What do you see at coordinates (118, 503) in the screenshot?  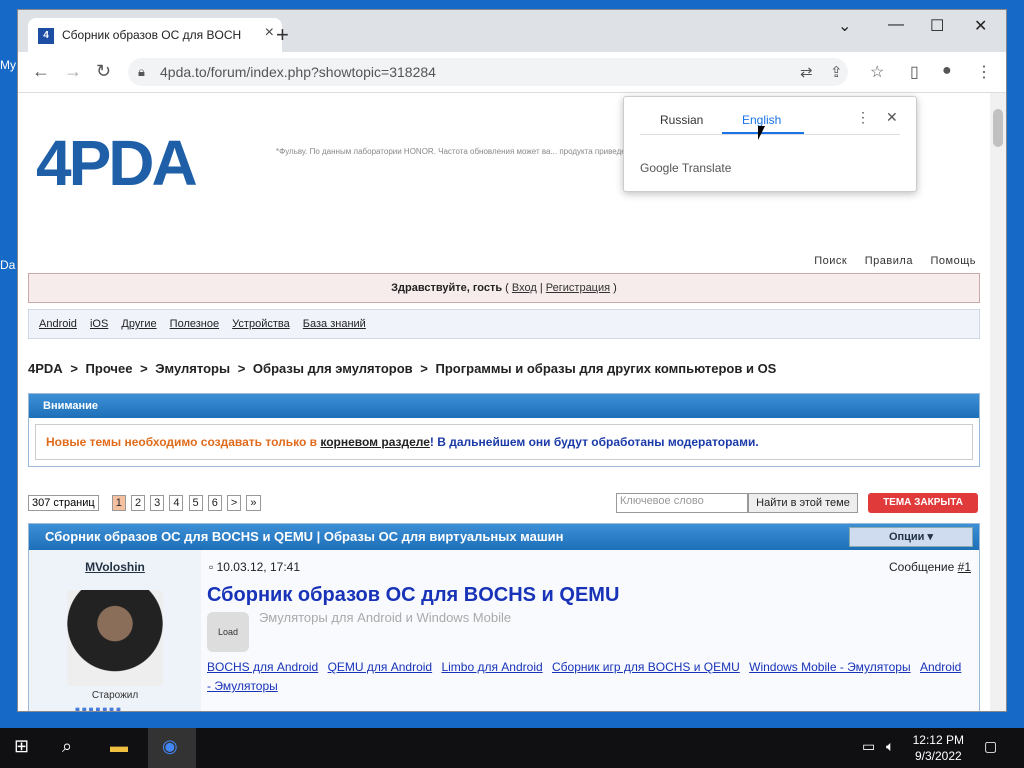 I see `page-1: 1` at bounding box center [118, 503].